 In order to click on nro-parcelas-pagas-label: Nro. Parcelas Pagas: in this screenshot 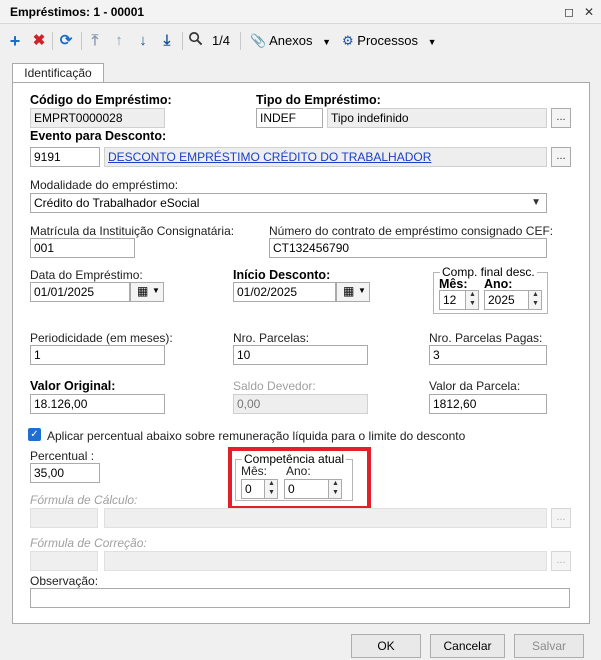, I will do `click(486, 338)`.